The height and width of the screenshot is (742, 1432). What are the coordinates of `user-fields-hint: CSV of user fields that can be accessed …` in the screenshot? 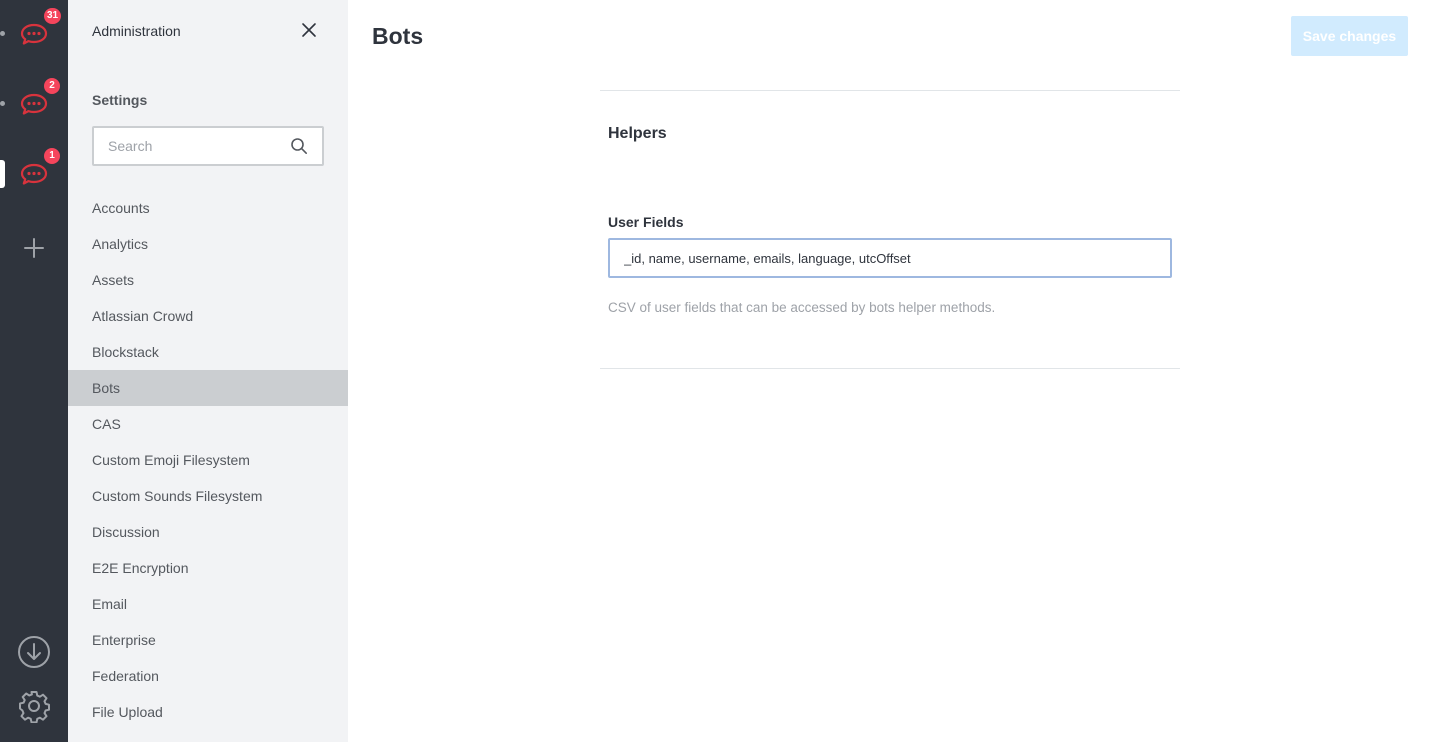 It's located at (802, 307).